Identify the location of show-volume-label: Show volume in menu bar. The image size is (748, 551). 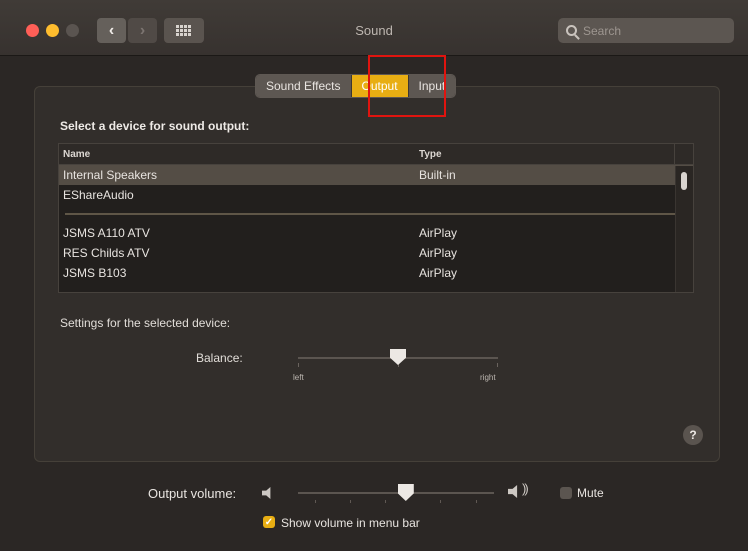
(350, 523).